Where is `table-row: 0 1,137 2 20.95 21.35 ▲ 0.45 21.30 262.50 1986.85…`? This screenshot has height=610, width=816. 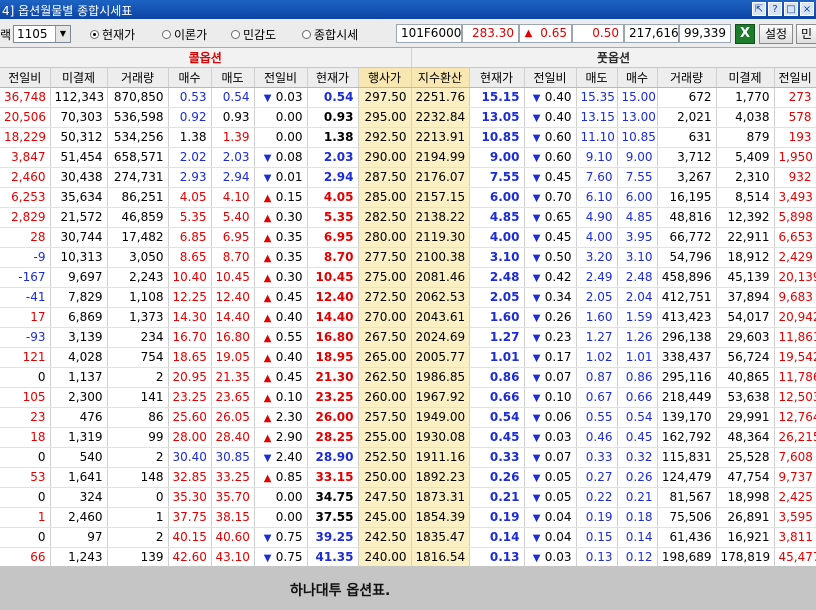
table-row: 0 1,137 2 20.95 21.35 ▲ 0.45 21.30 262.50 1986.85… is located at coordinates (408, 377).